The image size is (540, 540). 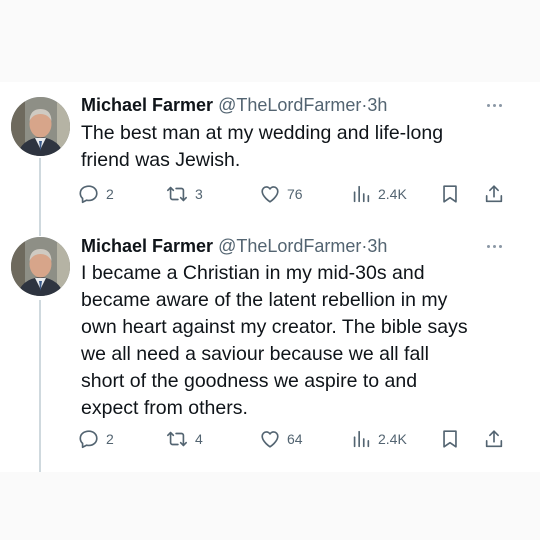 What do you see at coordinates (249, 381) in the screenshot?
I see `tweet-text-line: short of the goodness we aspire to and` at bounding box center [249, 381].